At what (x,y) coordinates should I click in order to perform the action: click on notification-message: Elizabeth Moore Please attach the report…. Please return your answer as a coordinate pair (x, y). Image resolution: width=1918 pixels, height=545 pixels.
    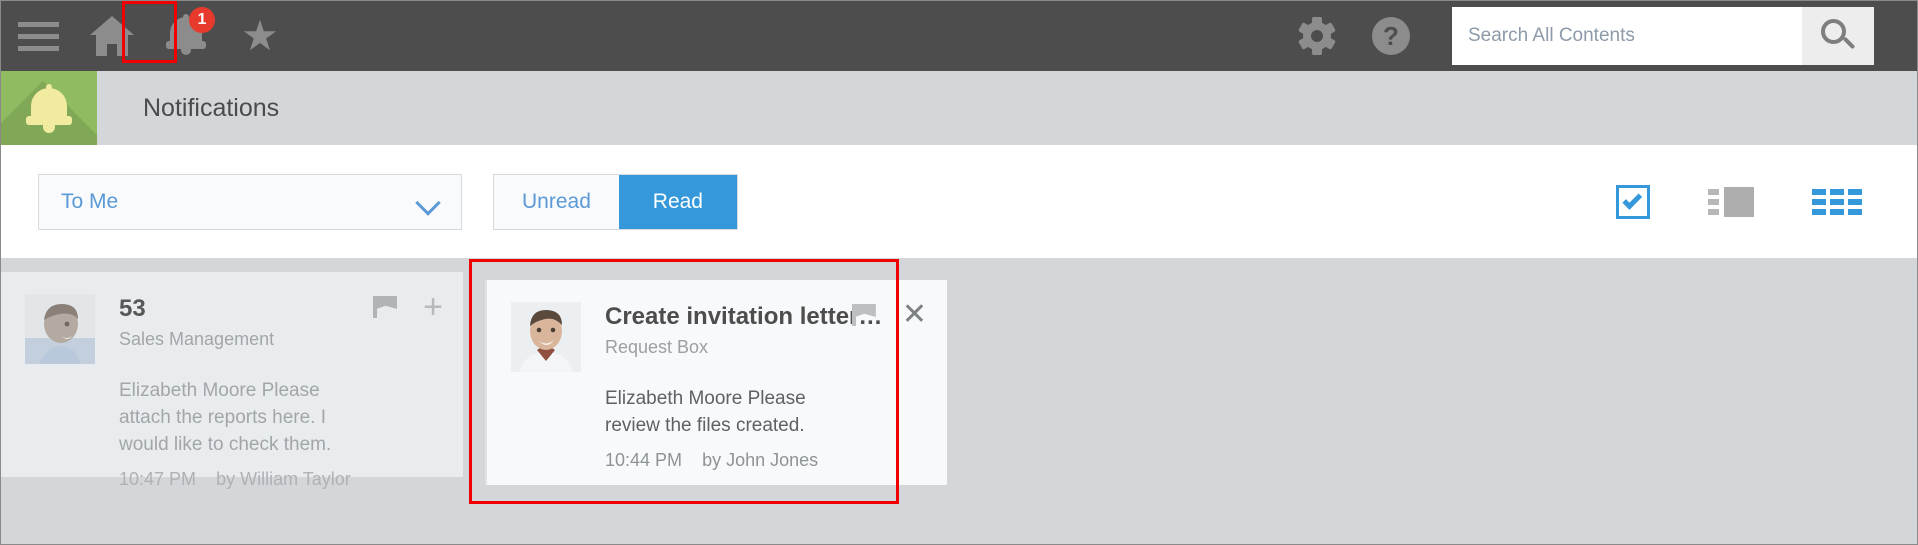
    Looking at the image, I should click on (225, 417).